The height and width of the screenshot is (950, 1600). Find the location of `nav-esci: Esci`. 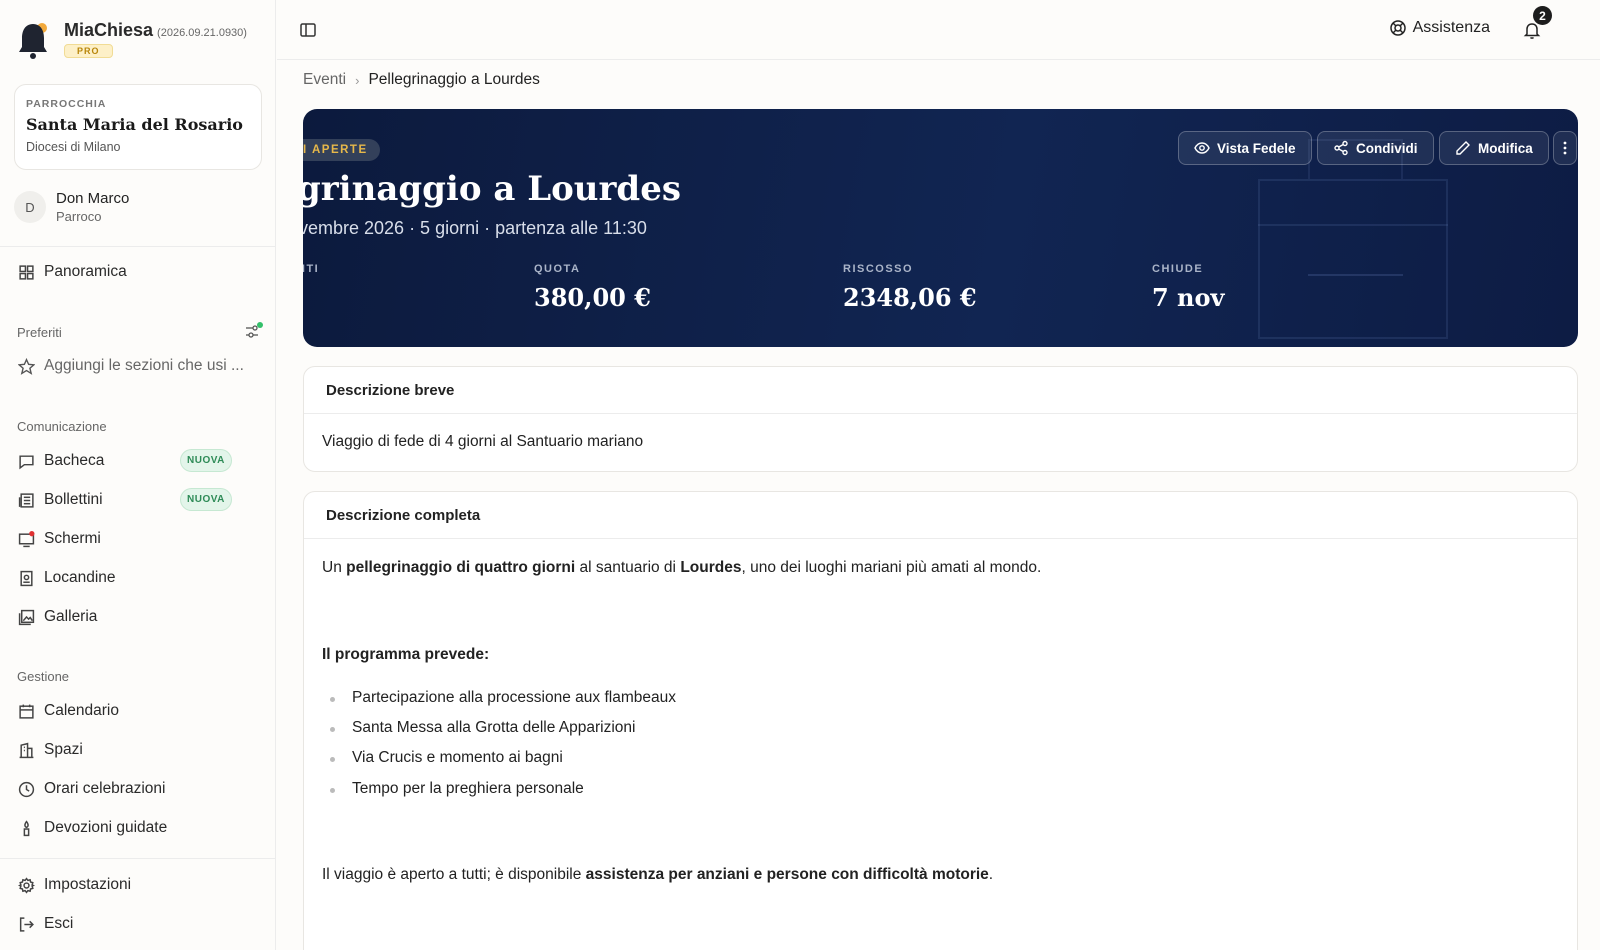

nav-esci: Esci is located at coordinates (45, 924).